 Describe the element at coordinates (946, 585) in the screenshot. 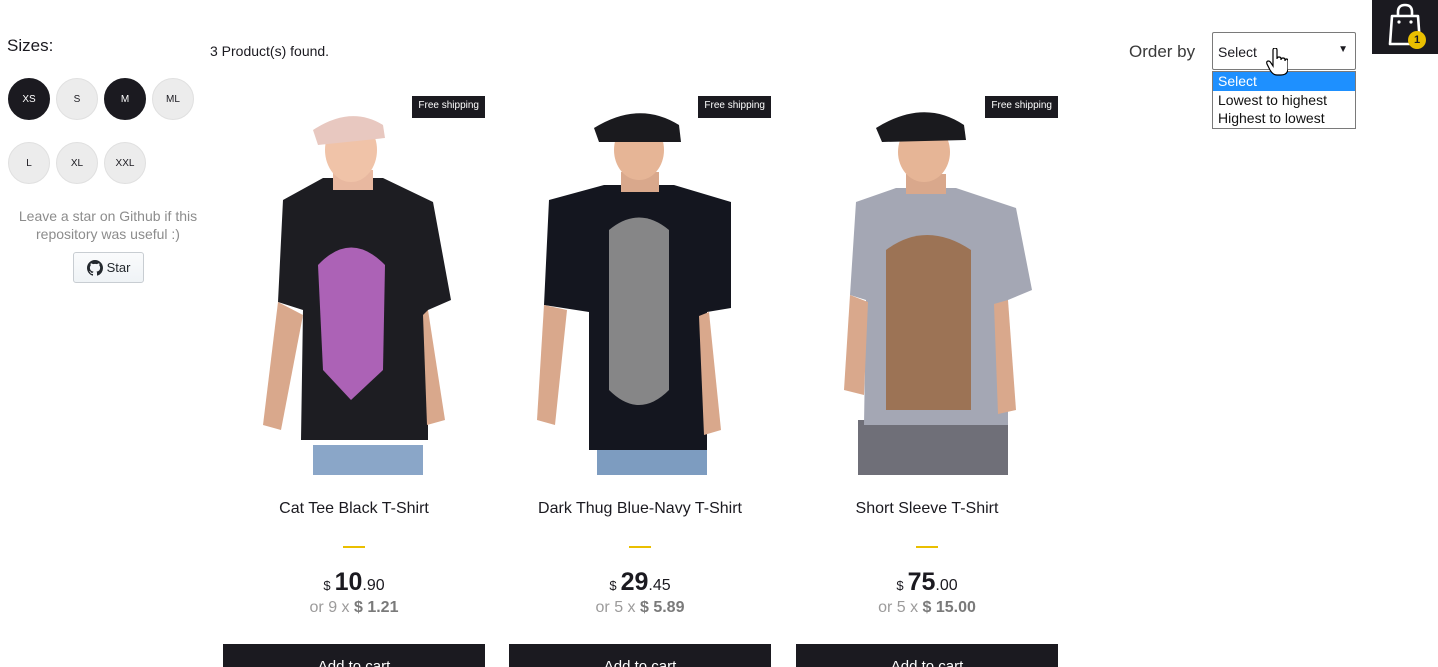

I see `price-decimal: .00` at that location.